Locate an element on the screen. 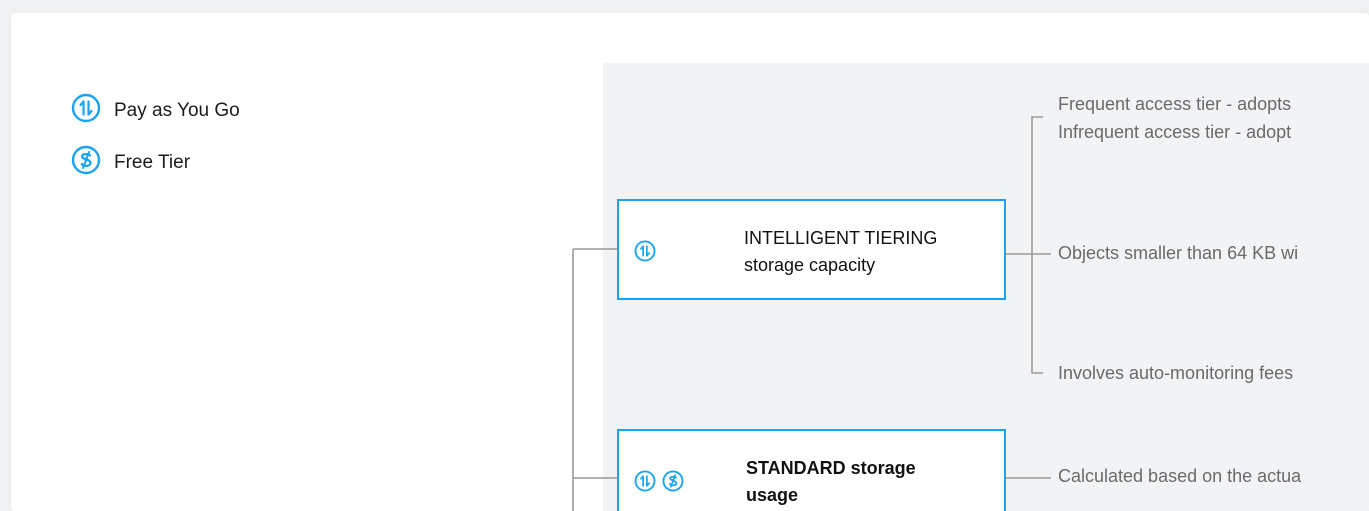  free-tier-icon is located at coordinates (673, 483).